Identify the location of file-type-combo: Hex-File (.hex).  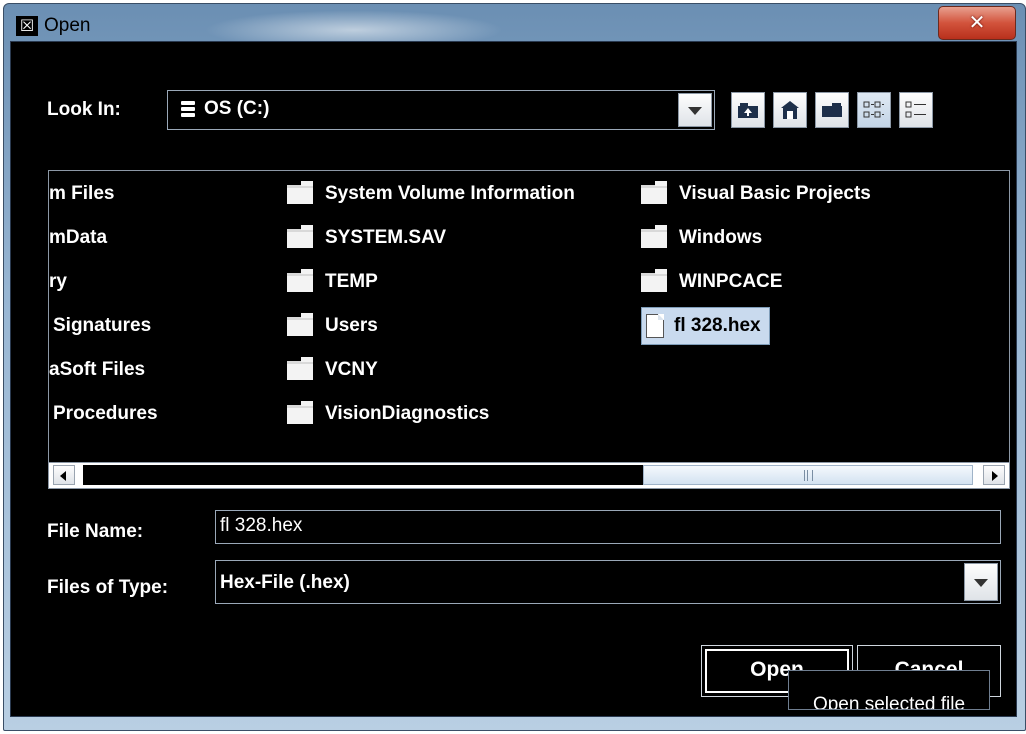
(608, 582).